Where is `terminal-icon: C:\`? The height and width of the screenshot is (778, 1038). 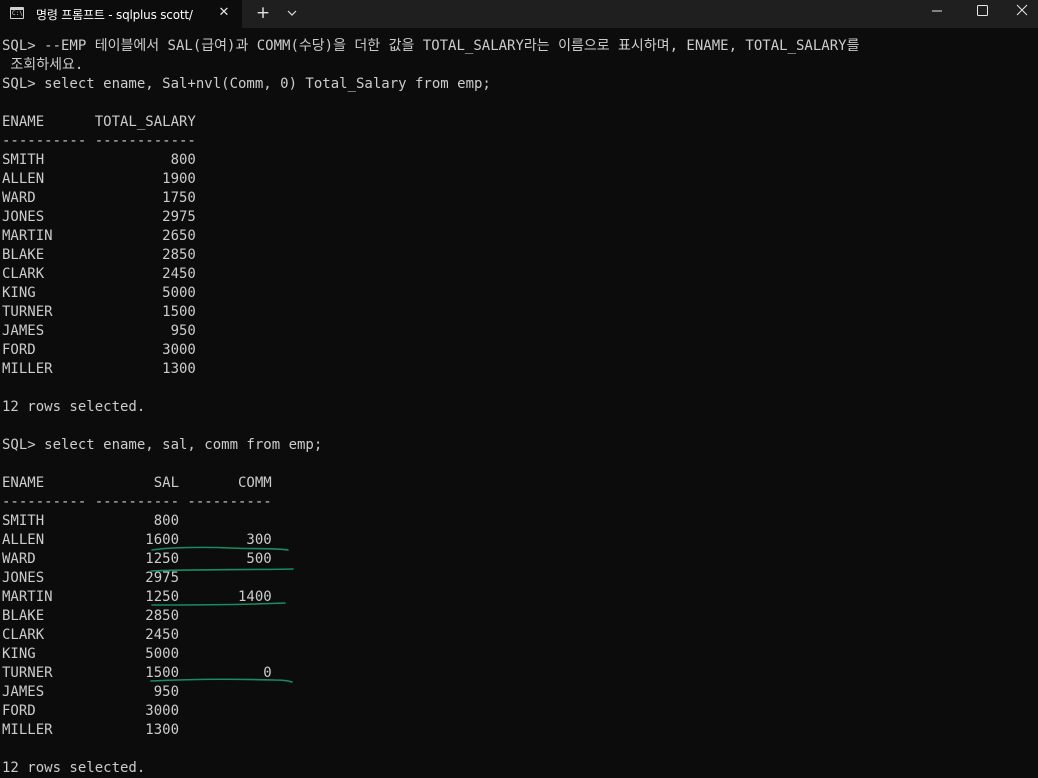
terminal-icon: C:\ is located at coordinates (17, 13).